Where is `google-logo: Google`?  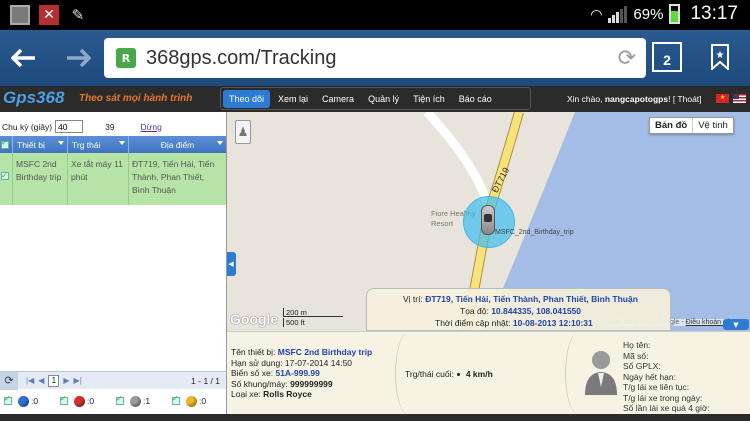 google-logo: Google is located at coordinates (254, 319).